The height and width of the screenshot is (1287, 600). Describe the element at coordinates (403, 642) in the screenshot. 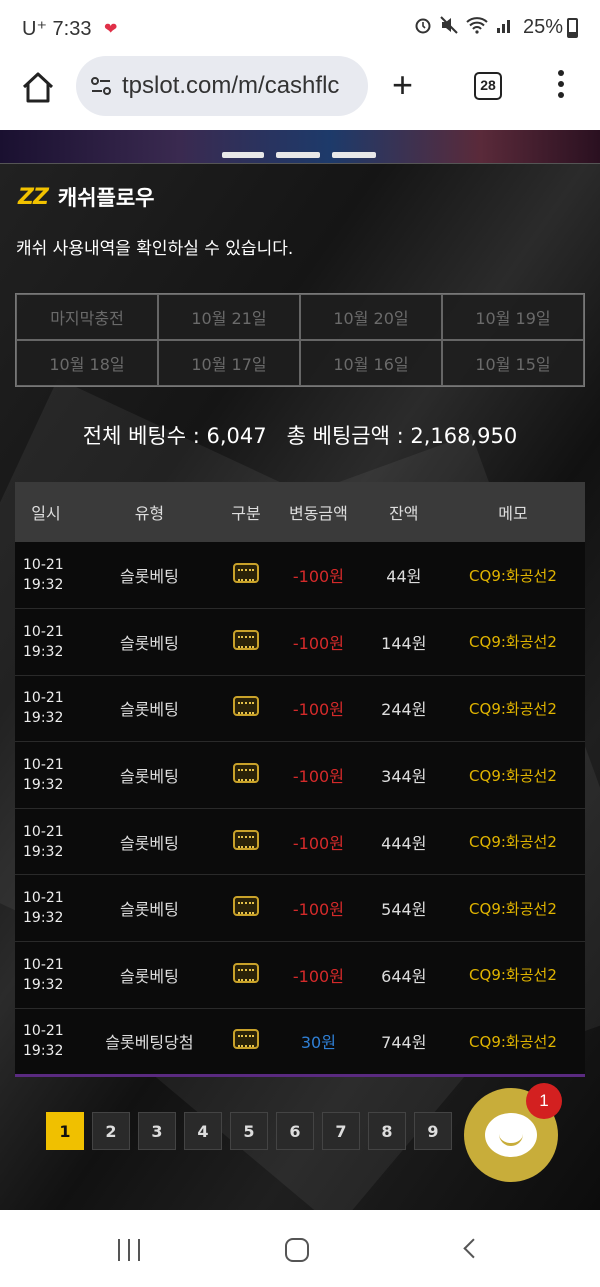

I see `row-balance: 144원` at that location.